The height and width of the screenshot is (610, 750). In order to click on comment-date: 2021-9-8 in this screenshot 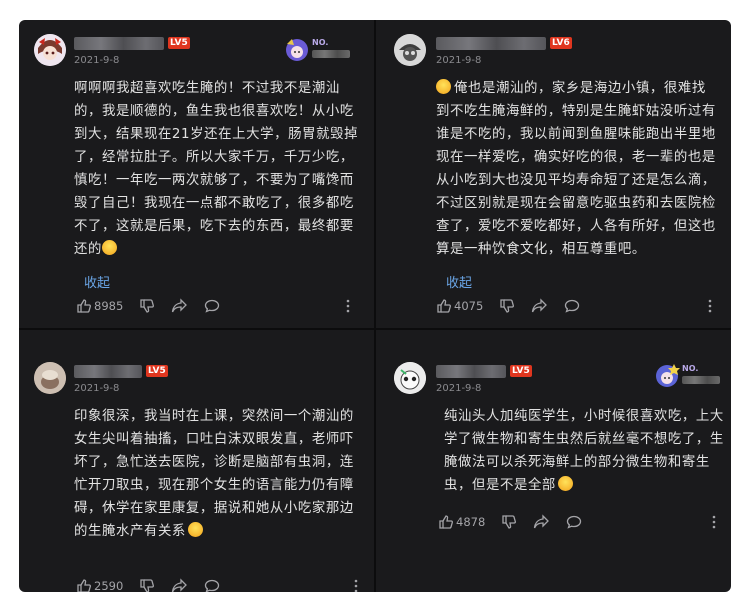, I will do `click(459, 388)`.